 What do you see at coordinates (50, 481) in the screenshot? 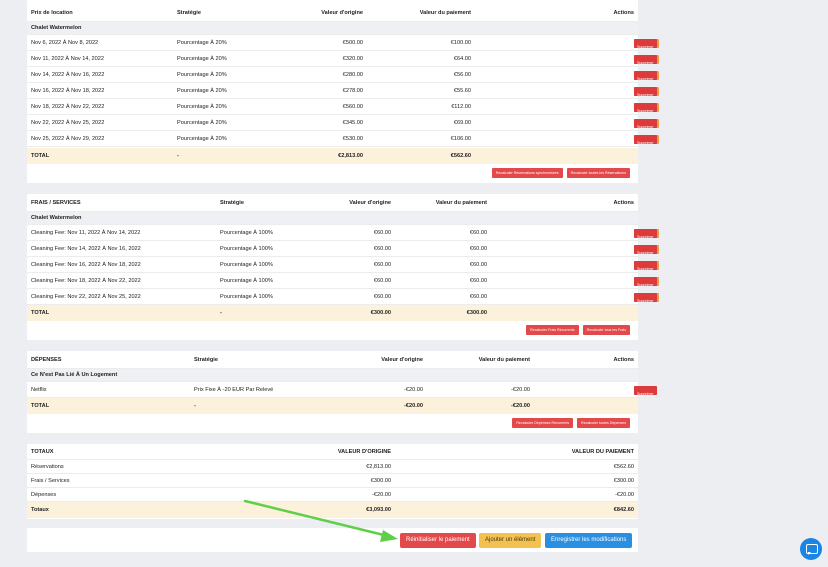
I see `row-name: Frais / Services` at bounding box center [50, 481].